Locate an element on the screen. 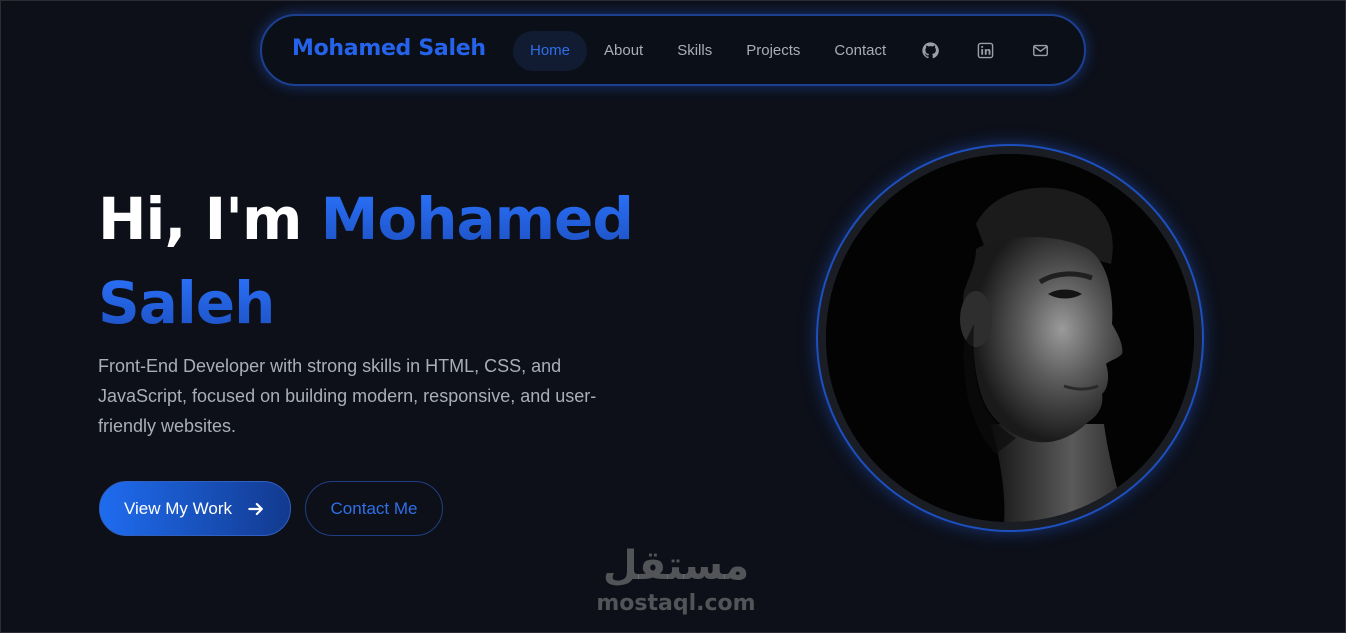 The width and height of the screenshot is (1346, 633). github-icon is located at coordinates (930, 50).